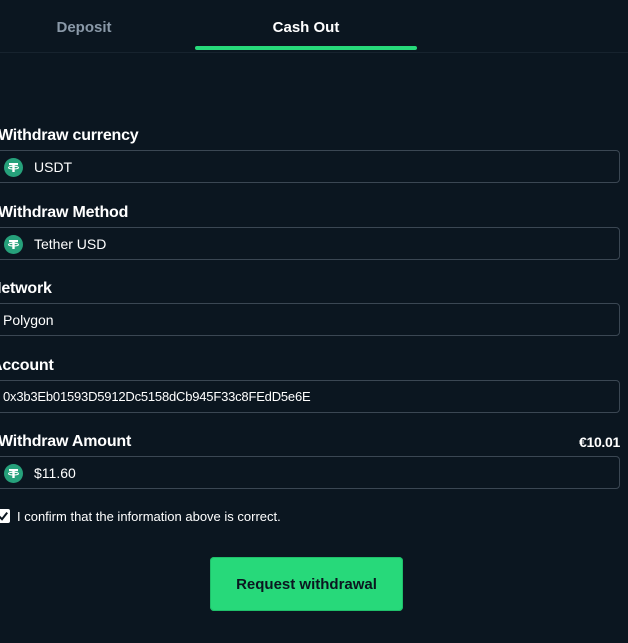 The height and width of the screenshot is (643, 628). I want to click on withdraw-currency-value: USDT, so click(53, 167).